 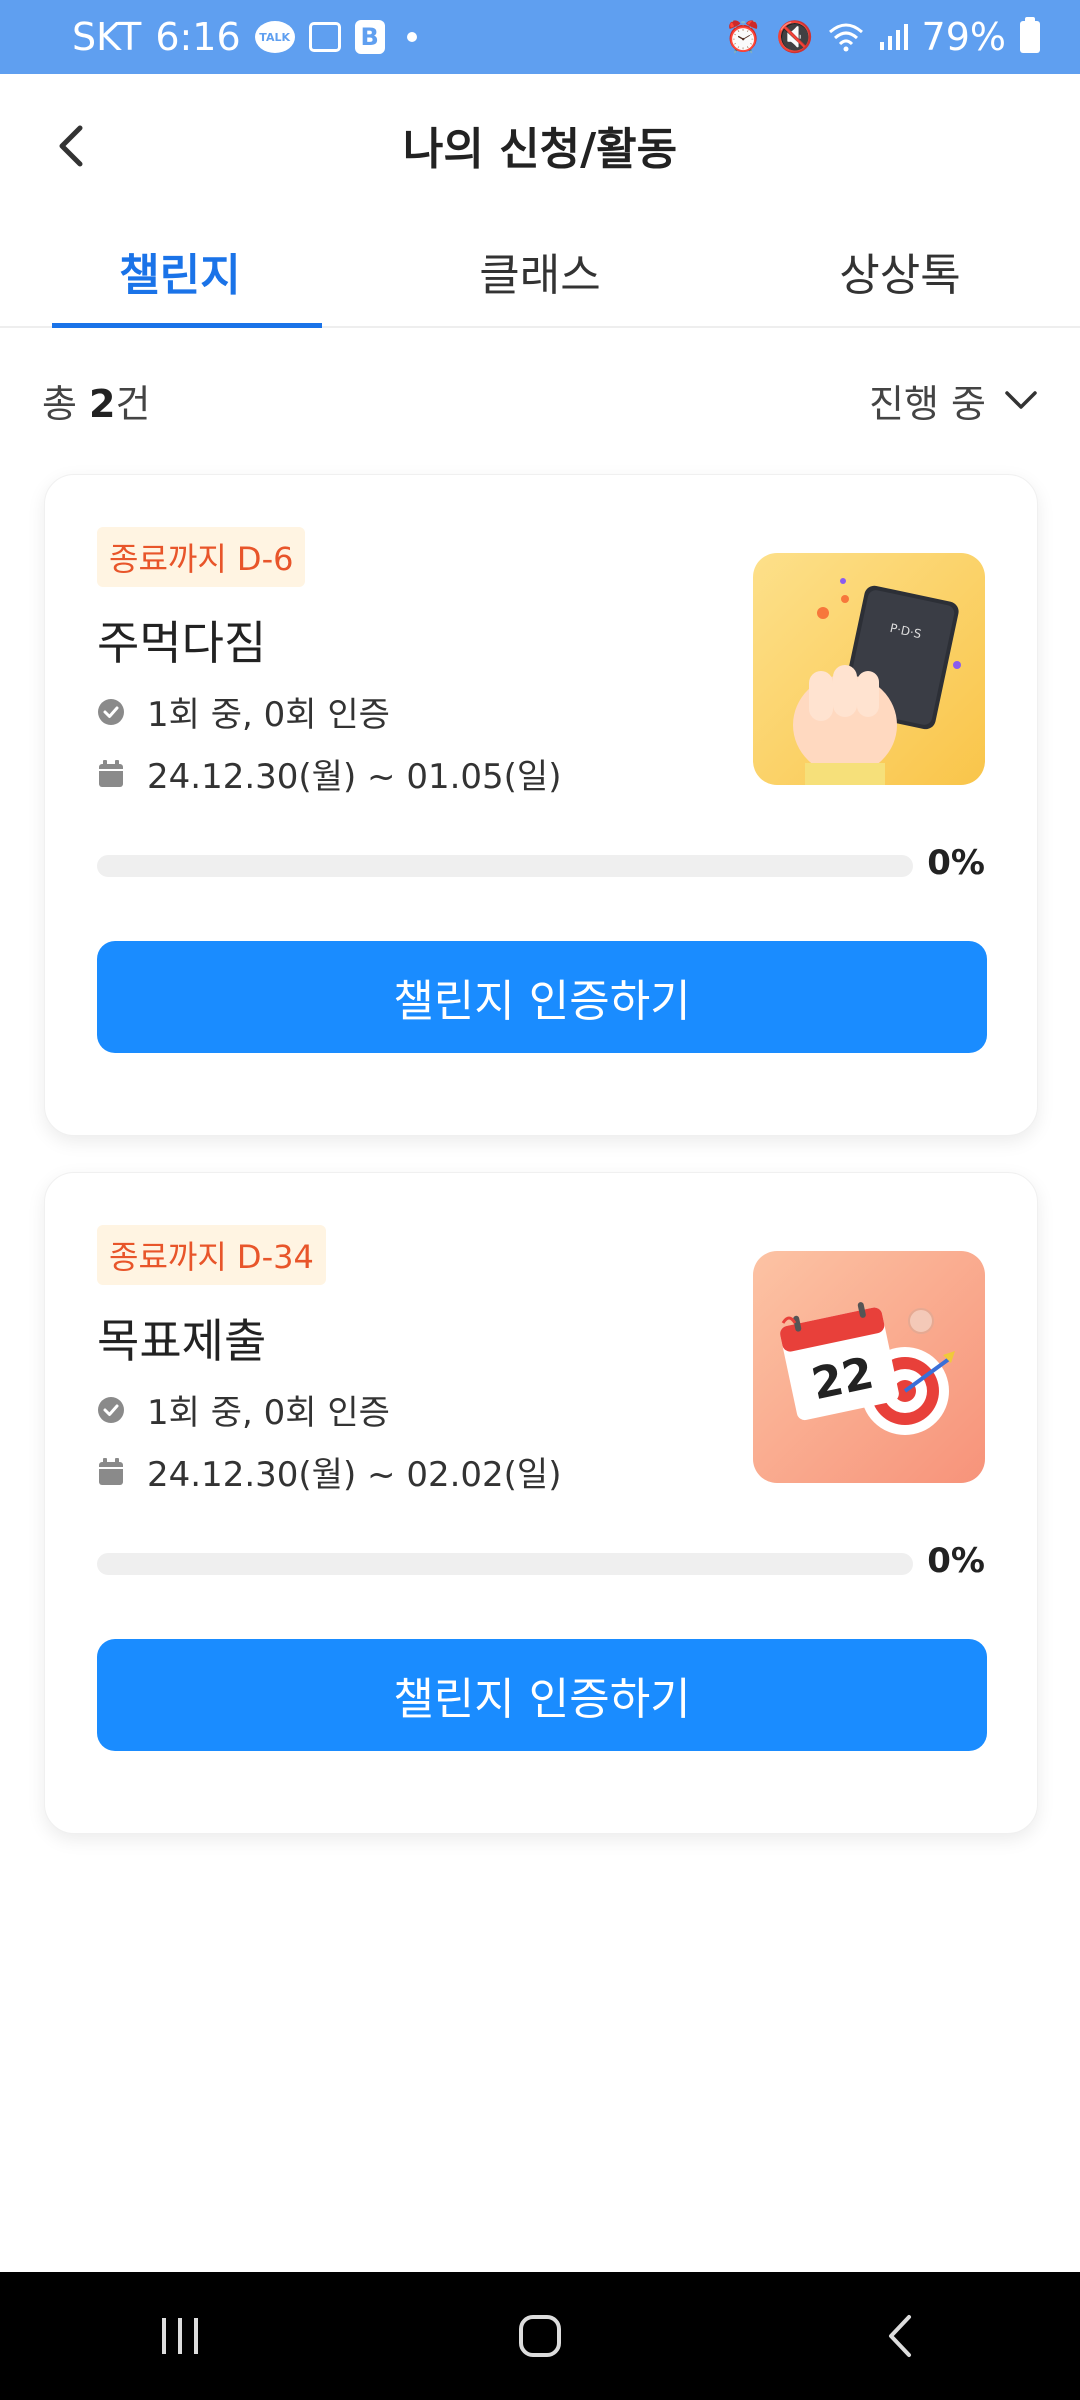 What do you see at coordinates (182, 1341) in the screenshot?
I see `challenge-title: 목표제출` at bounding box center [182, 1341].